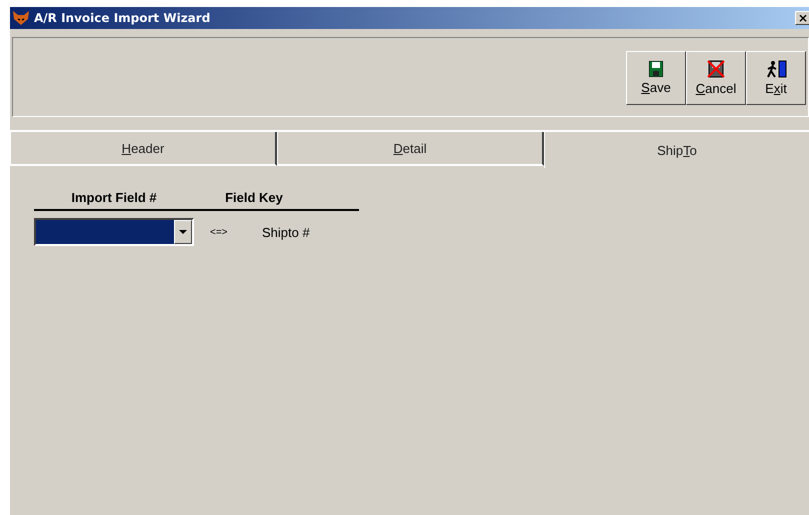 The image size is (809, 515). What do you see at coordinates (716, 69) in the screenshot?
I see `cancelled-disk-icon` at bounding box center [716, 69].